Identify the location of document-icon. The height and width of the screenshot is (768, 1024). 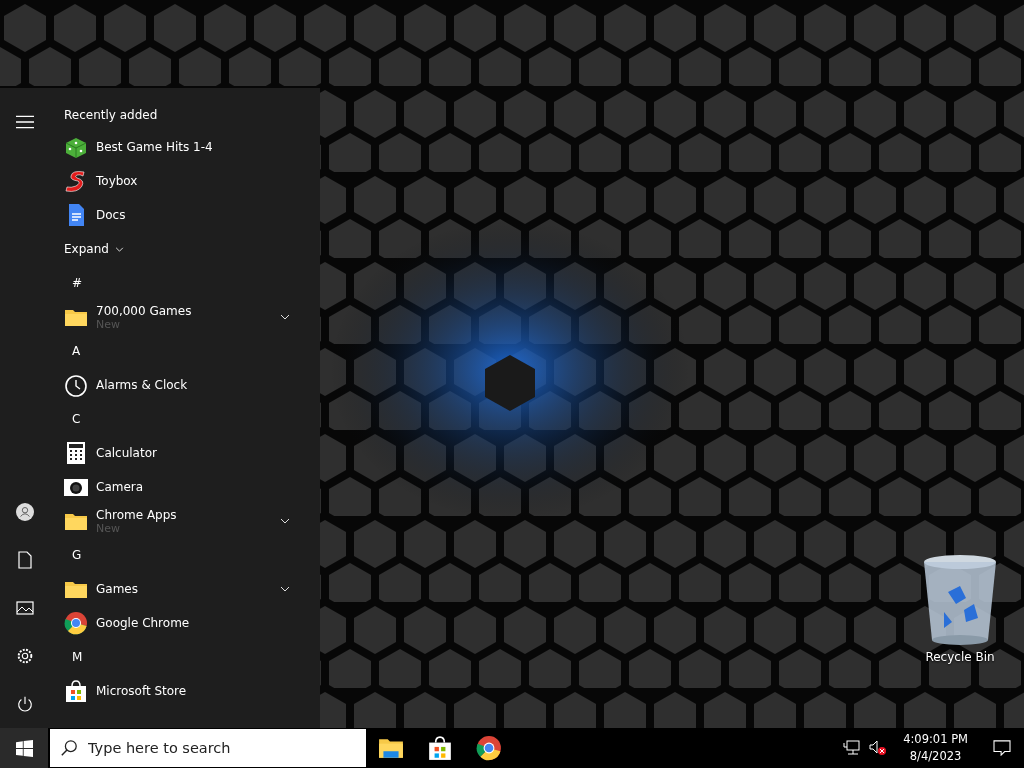
(25, 560).